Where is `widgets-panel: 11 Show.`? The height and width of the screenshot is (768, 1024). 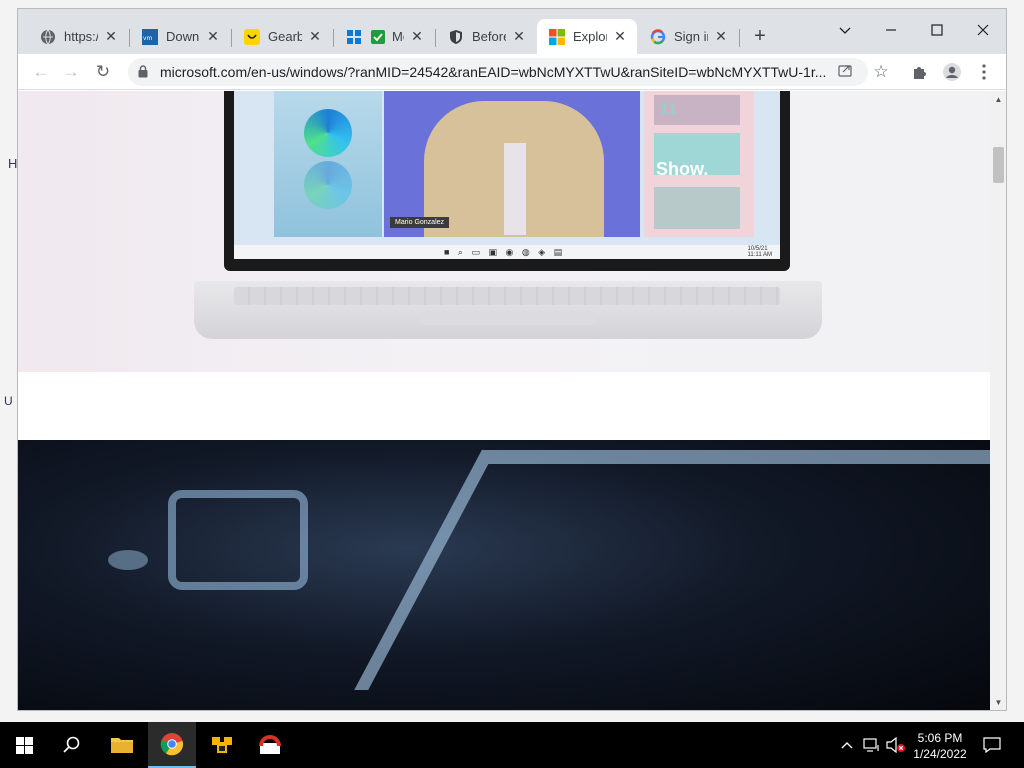 widgets-panel: 11 Show. is located at coordinates (699, 164).